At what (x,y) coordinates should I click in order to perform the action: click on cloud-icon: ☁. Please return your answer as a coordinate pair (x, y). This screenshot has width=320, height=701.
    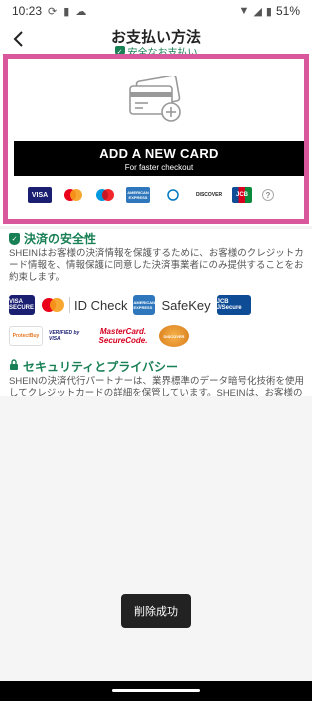
    Looking at the image, I should click on (81, 11).